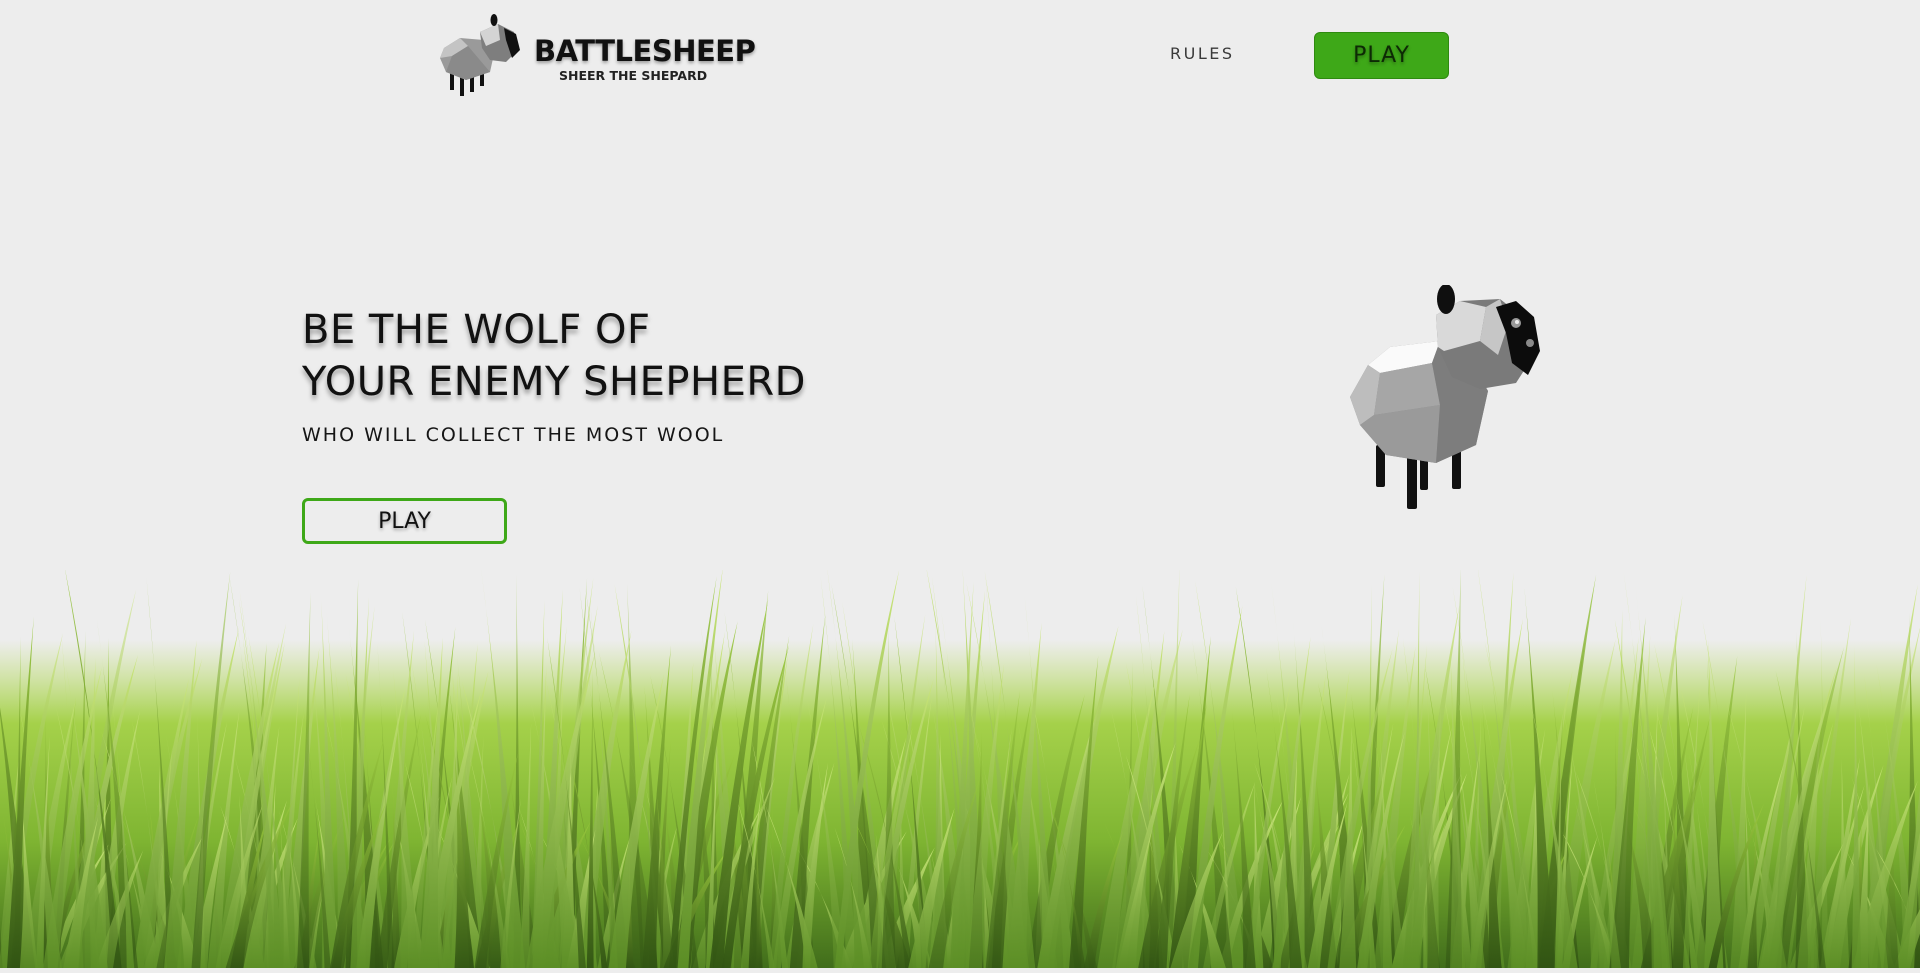  Describe the element at coordinates (476, 330) in the screenshot. I see `hero-title-line-1: BE THE WOLF OF` at that location.